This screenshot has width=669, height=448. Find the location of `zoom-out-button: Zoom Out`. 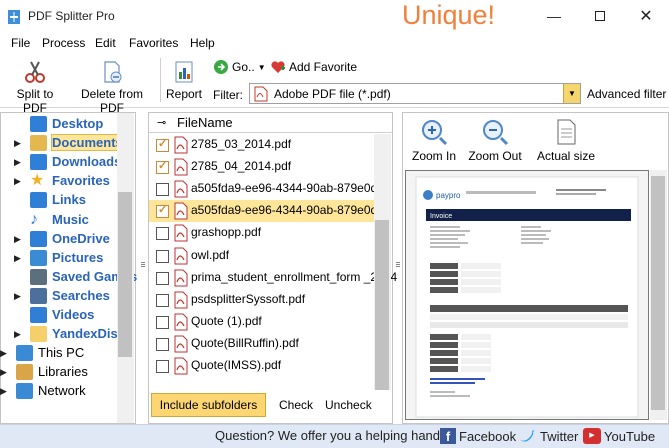

zoom-out-button: Zoom Out is located at coordinates (495, 140).